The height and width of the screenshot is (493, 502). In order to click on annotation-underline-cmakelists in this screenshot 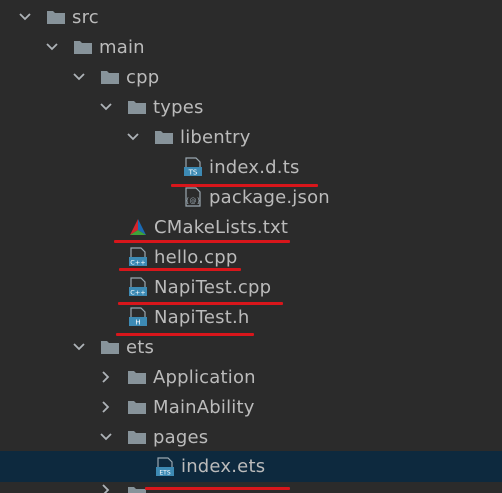, I will do `click(202, 241)`.